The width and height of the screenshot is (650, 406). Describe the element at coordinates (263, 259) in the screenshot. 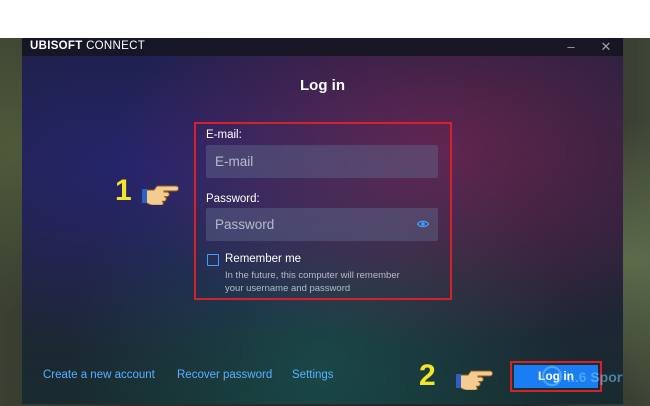

I see `remember-me-label: Remember me` at that location.